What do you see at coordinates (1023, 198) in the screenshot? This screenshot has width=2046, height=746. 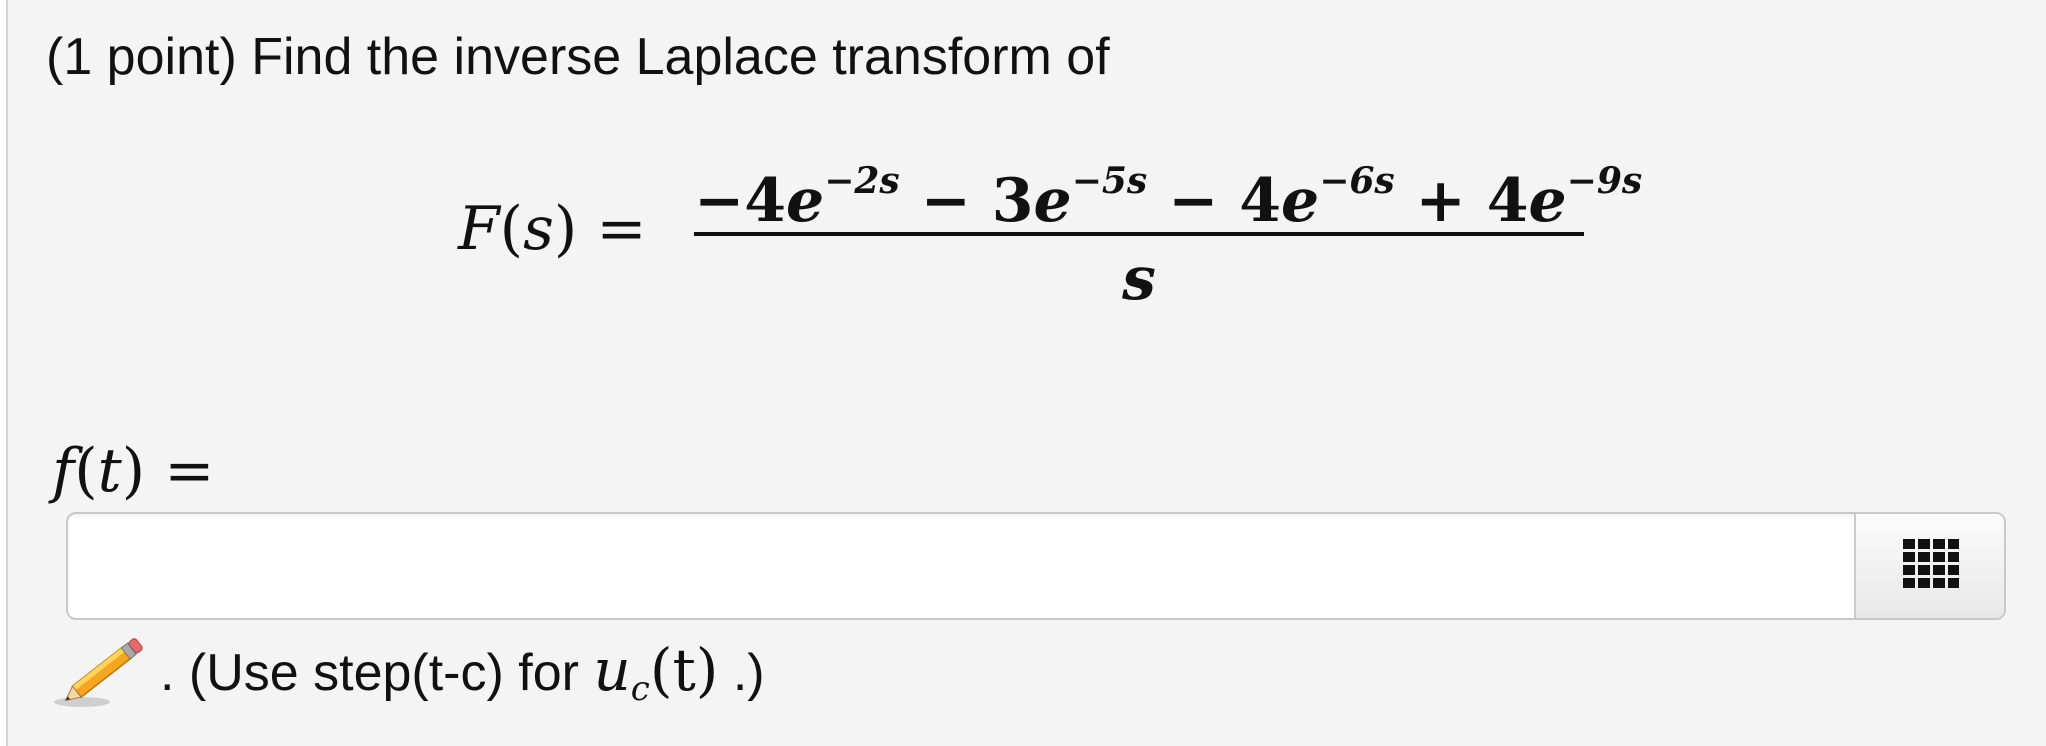 I see `term-2: − 3e−5s` at bounding box center [1023, 198].